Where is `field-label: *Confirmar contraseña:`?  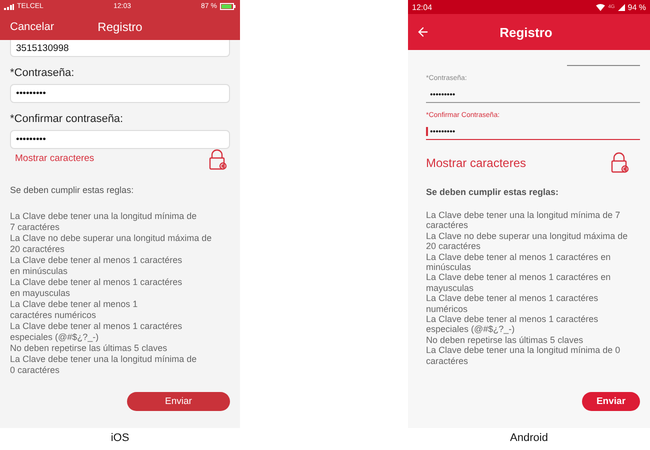 field-label: *Confirmar contraseña: is located at coordinates (67, 119).